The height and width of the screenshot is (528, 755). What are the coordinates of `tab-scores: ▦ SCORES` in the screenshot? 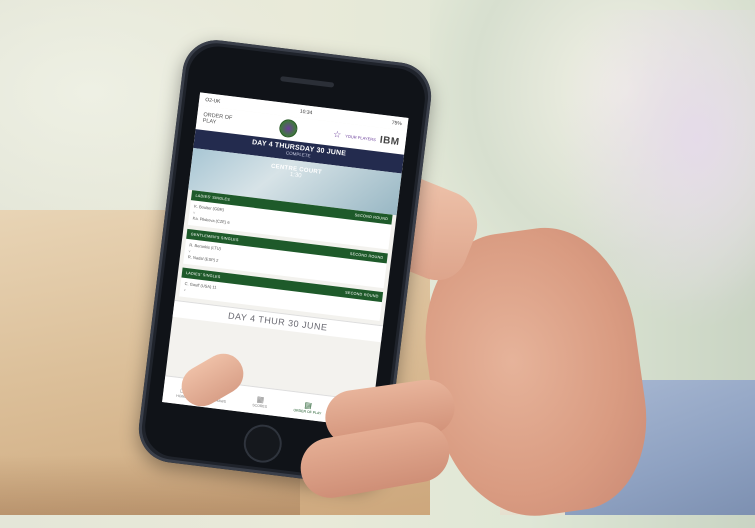 It's located at (260, 401).